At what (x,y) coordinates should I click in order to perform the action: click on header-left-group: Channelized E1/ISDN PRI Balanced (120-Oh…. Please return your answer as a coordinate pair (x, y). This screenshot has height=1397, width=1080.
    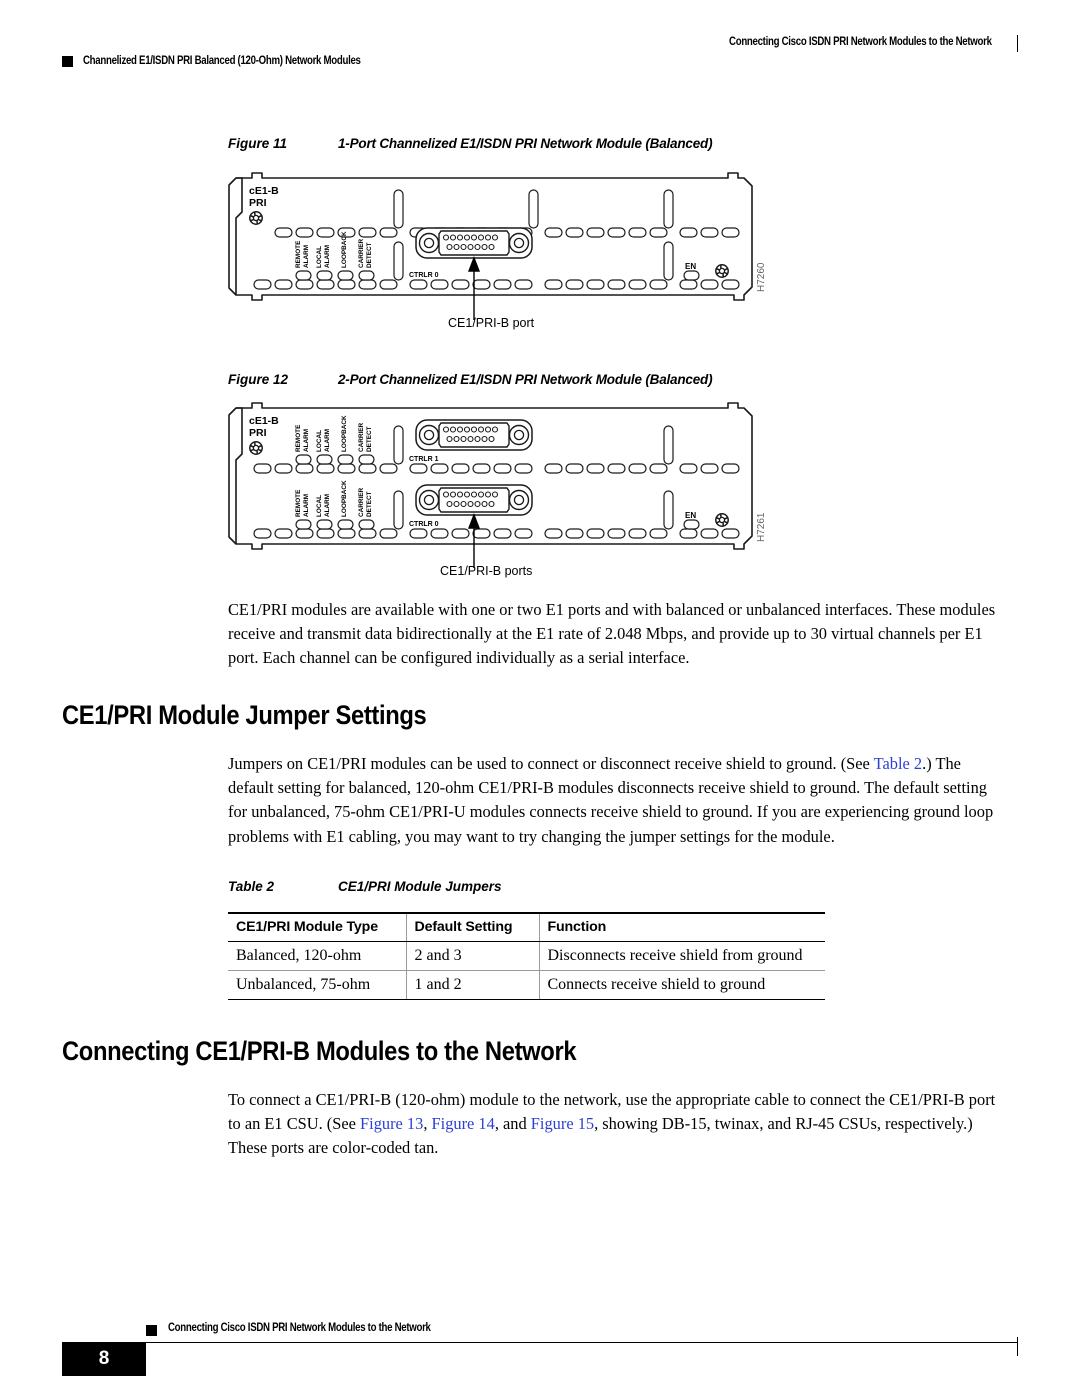
    Looking at the image, I should click on (238, 61).